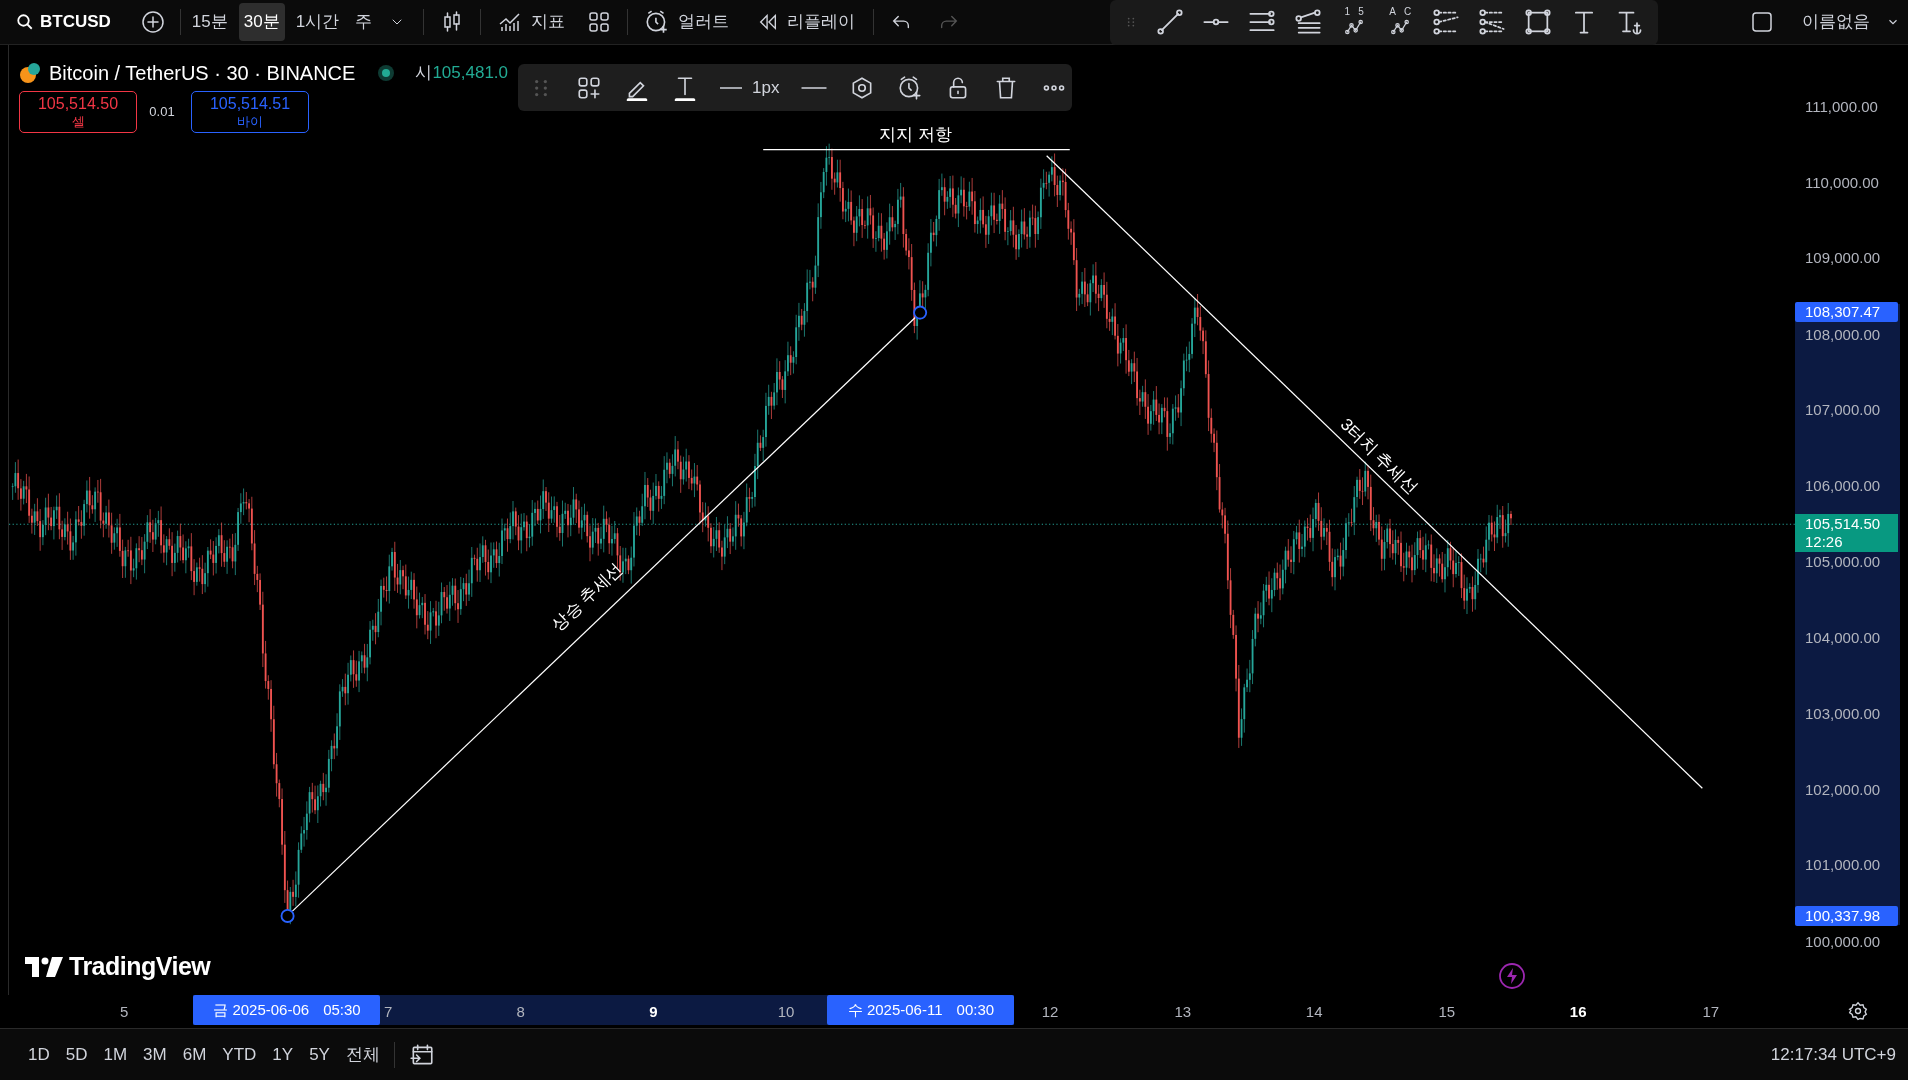 This screenshot has width=1908, height=1080. I want to click on line-width-button: 1px, so click(750, 87).